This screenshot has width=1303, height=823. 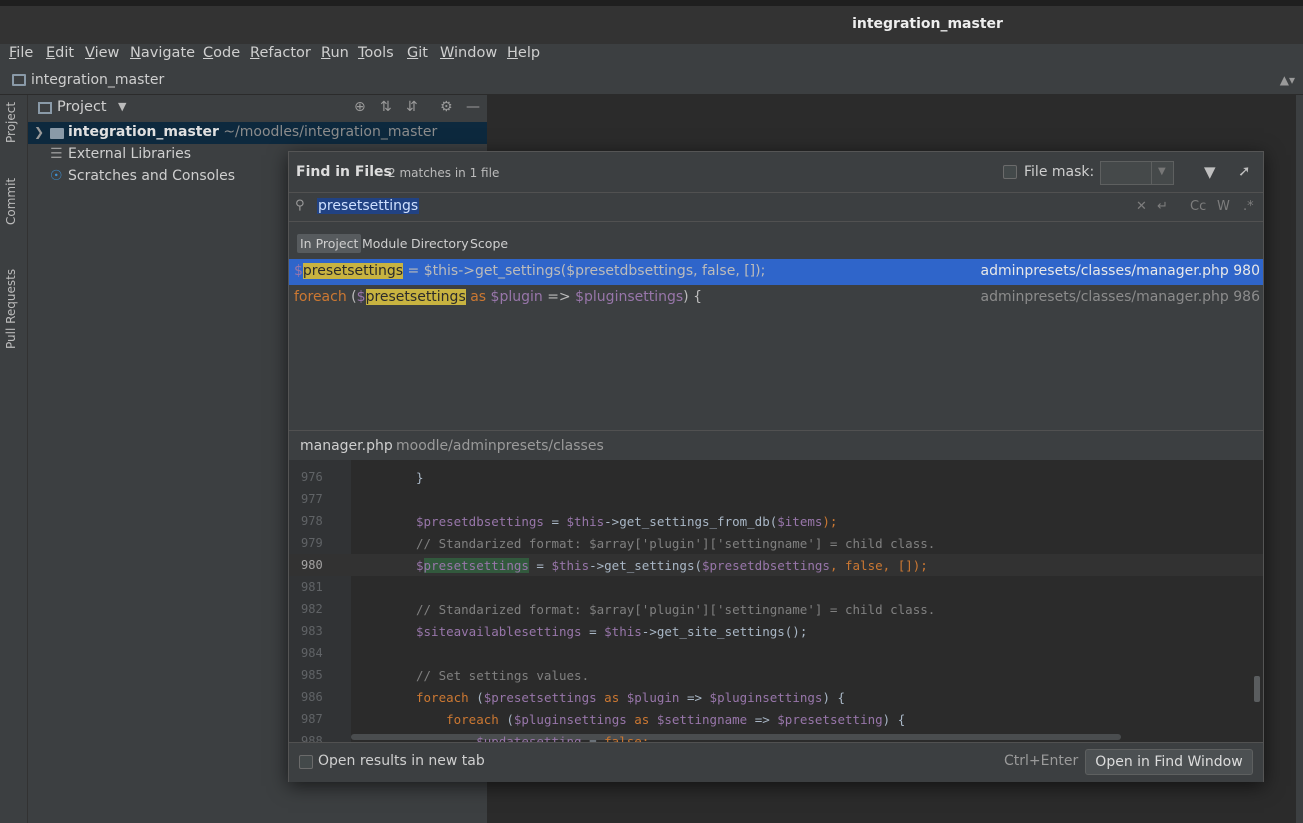 What do you see at coordinates (623, 631) in the screenshot?
I see `code-token: $this` at bounding box center [623, 631].